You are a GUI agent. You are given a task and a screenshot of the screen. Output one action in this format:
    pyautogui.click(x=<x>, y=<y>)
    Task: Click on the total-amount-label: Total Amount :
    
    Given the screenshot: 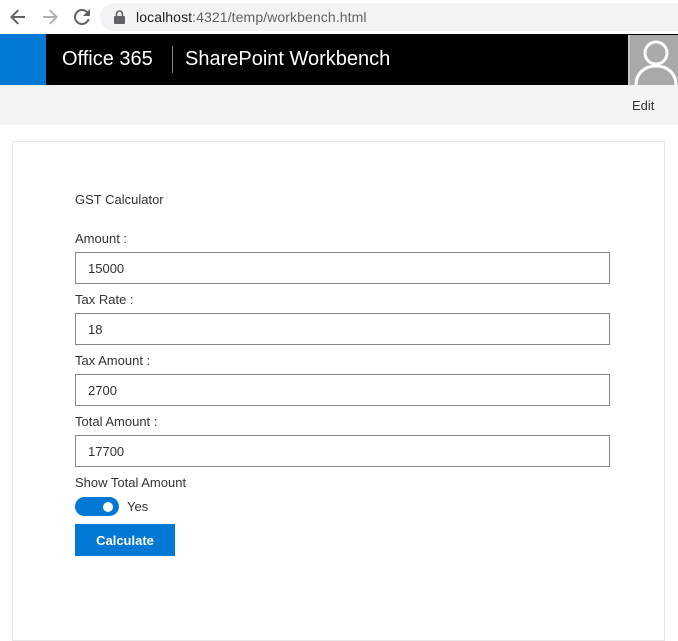 What is the action you would take?
    pyautogui.click(x=116, y=421)
    